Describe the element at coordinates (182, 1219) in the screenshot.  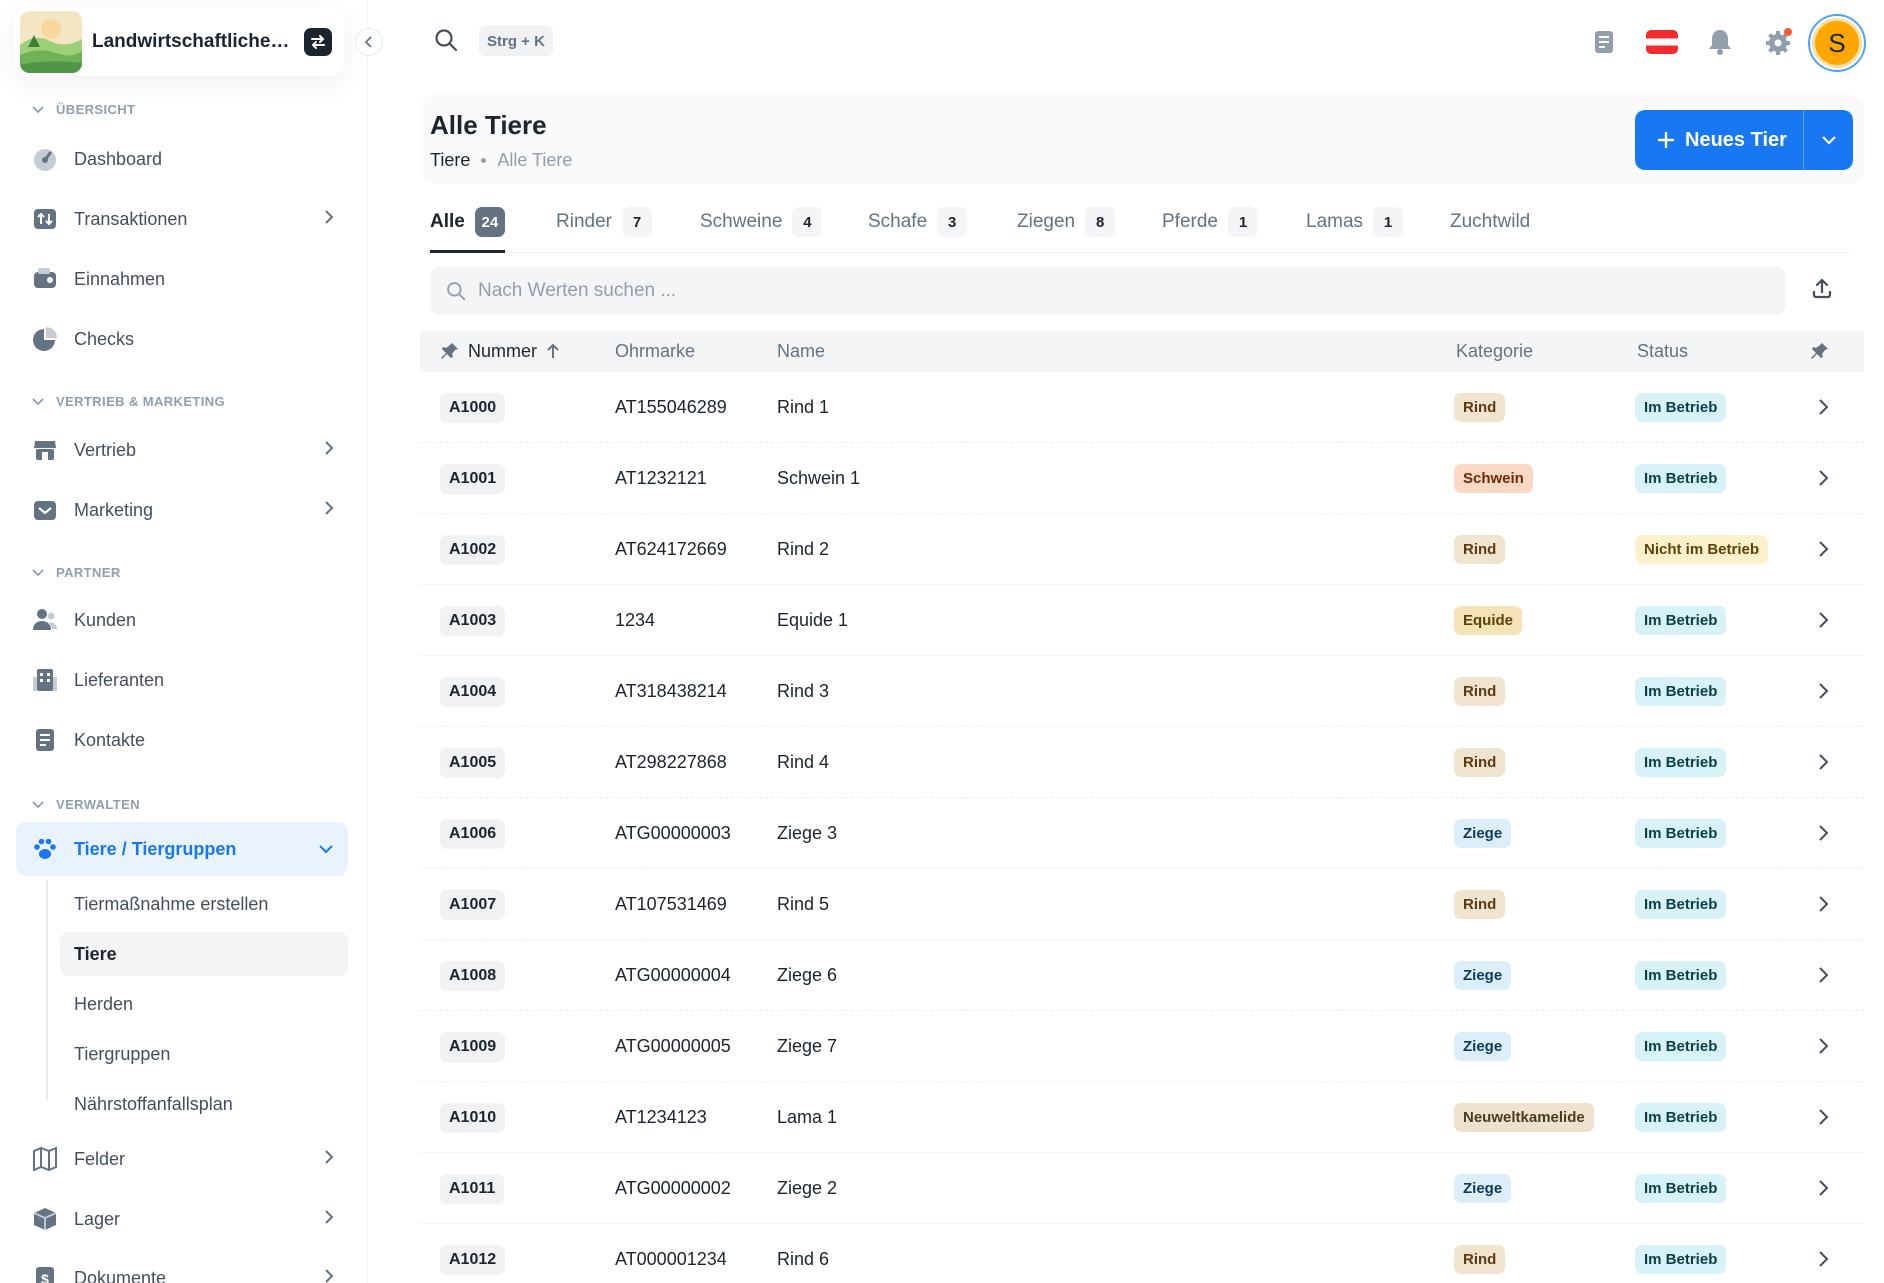
I see `sidebar-item-lager: Lager` at that location.